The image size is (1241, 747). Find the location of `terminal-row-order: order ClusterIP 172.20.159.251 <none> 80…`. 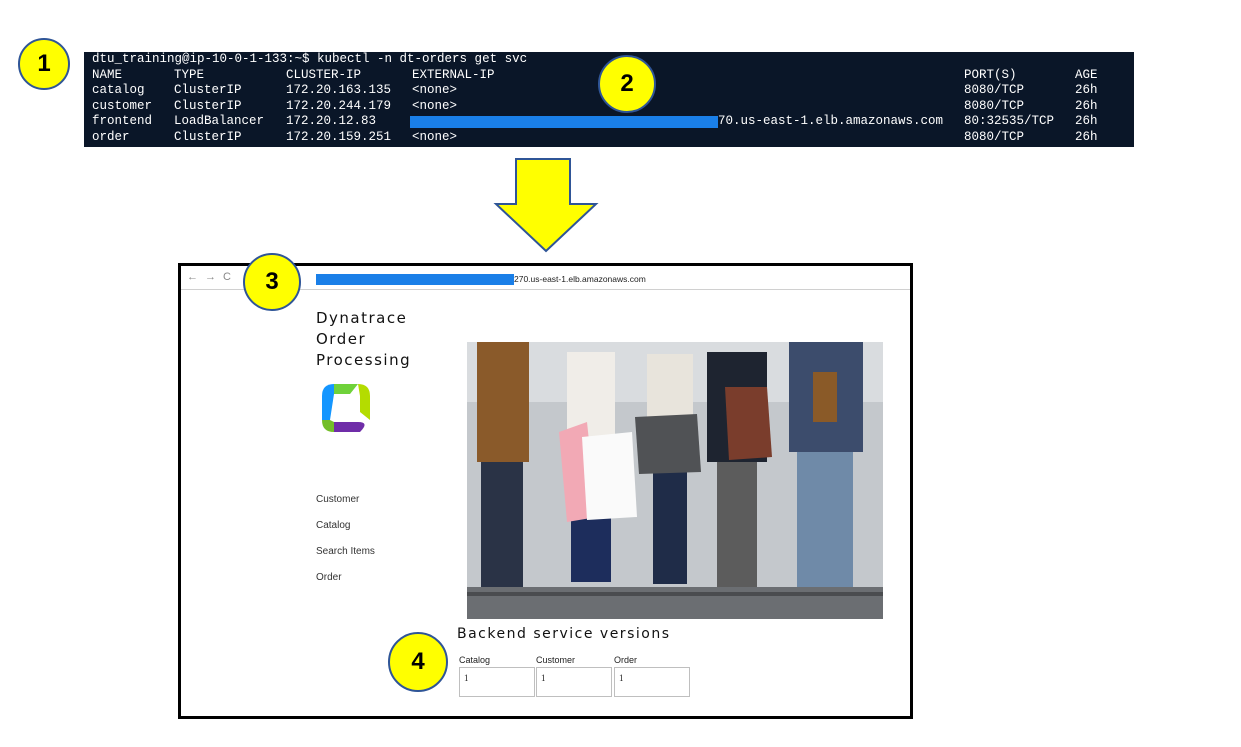

terminal-row-order: order ClusterIP 172.20.159.251 <none> 80… is located at coordinates (595, 136).